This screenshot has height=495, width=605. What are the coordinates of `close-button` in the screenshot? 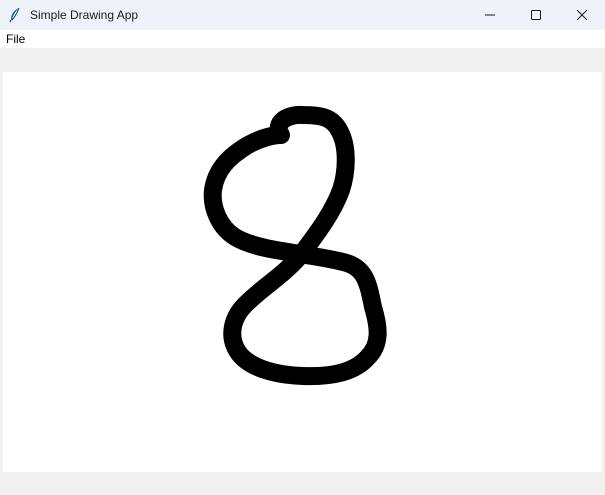 It's located at (582, 15).